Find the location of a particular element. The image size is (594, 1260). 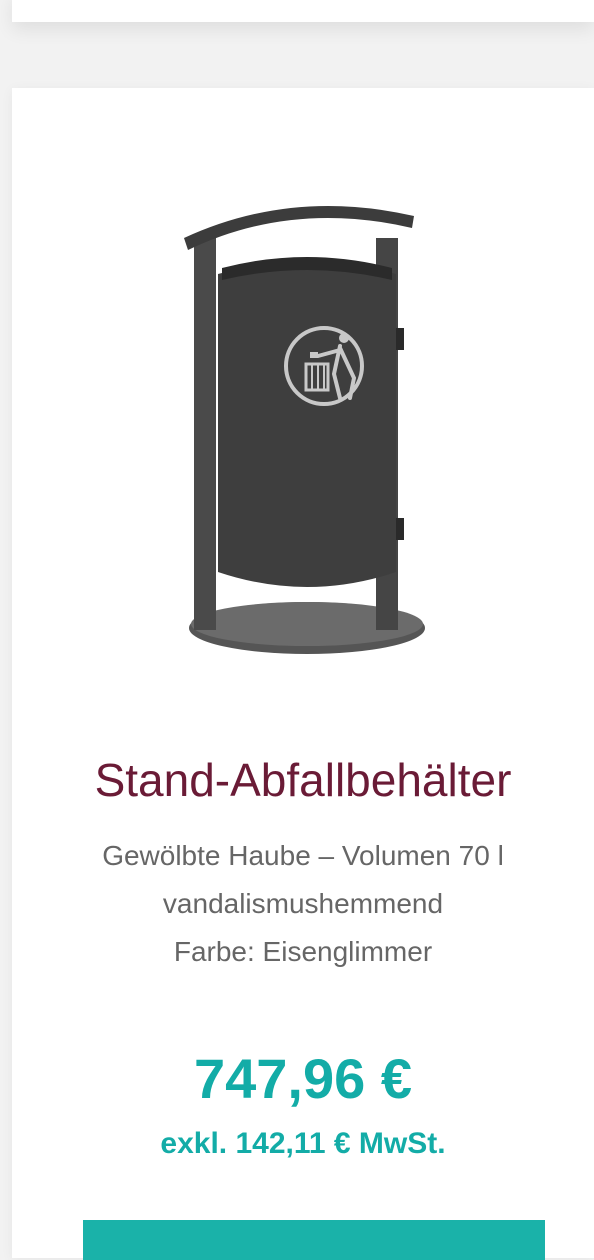

description-line-feature: vandalismushemmend is located at coordinates (303, 903).